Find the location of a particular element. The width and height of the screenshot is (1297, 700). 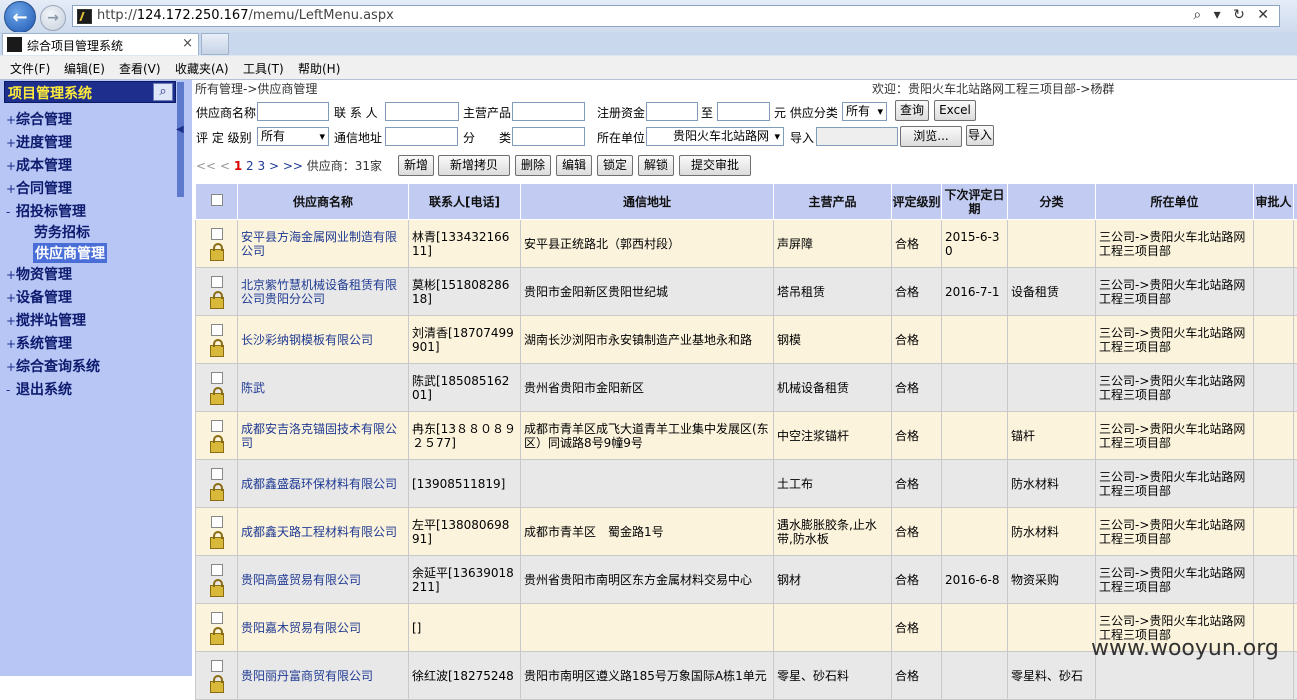

cell-product: 中空注浆锚杆 is located at coordinates (833, 436).